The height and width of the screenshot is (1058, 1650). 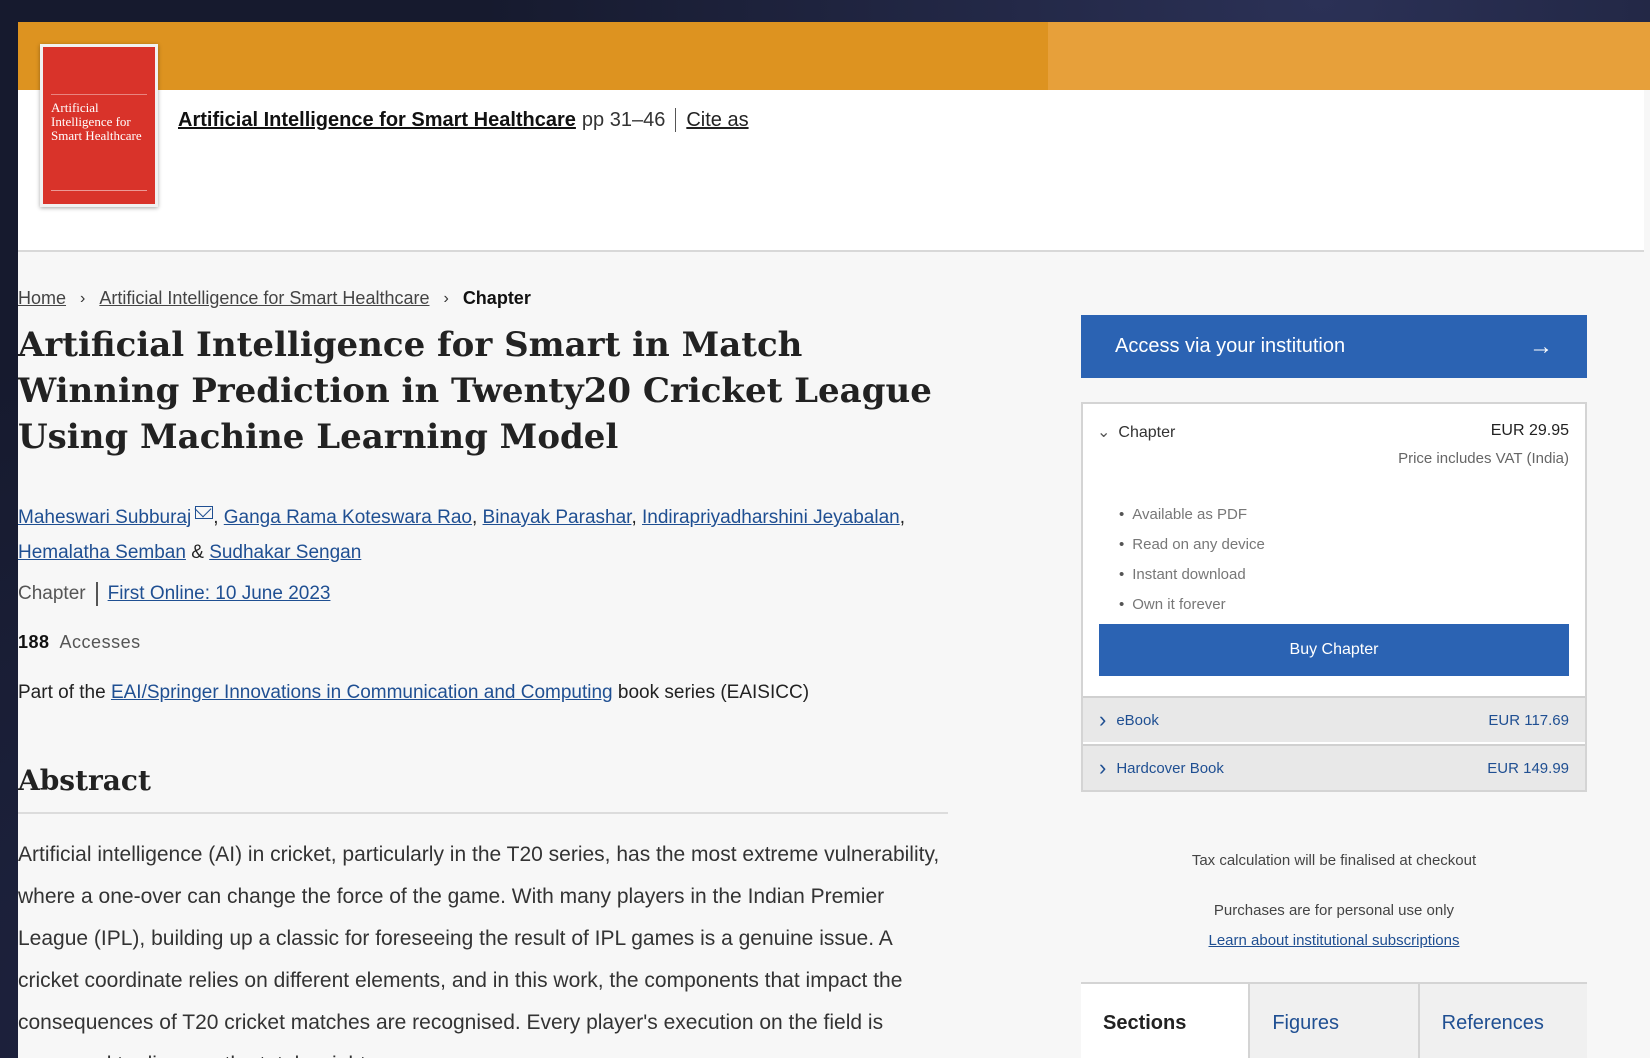 What do you see at coordinates (1104, 432) in the screenshot?
I see `chevron-down-icon: ⌄` at bounding box center [1104, 432].